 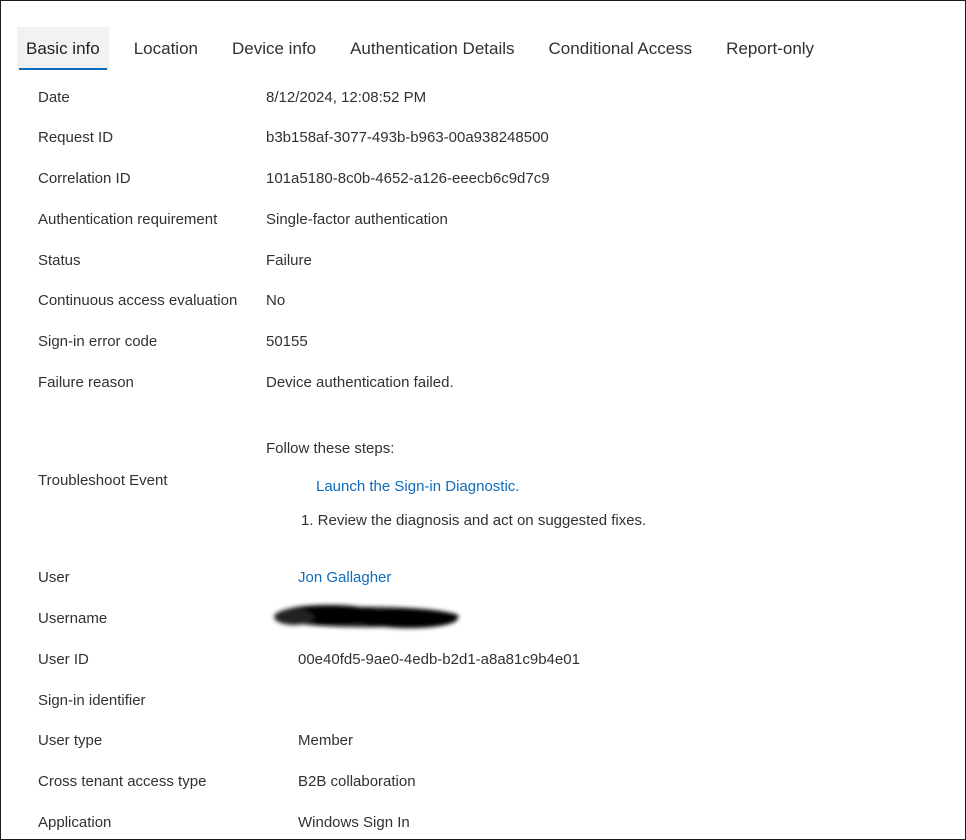 What do you see at coordinates (407, 137) in the screenshot?
I see `request-id-value: b3b158af-3077-493b-b963-00a938248500` at bounding box center [407, 137].